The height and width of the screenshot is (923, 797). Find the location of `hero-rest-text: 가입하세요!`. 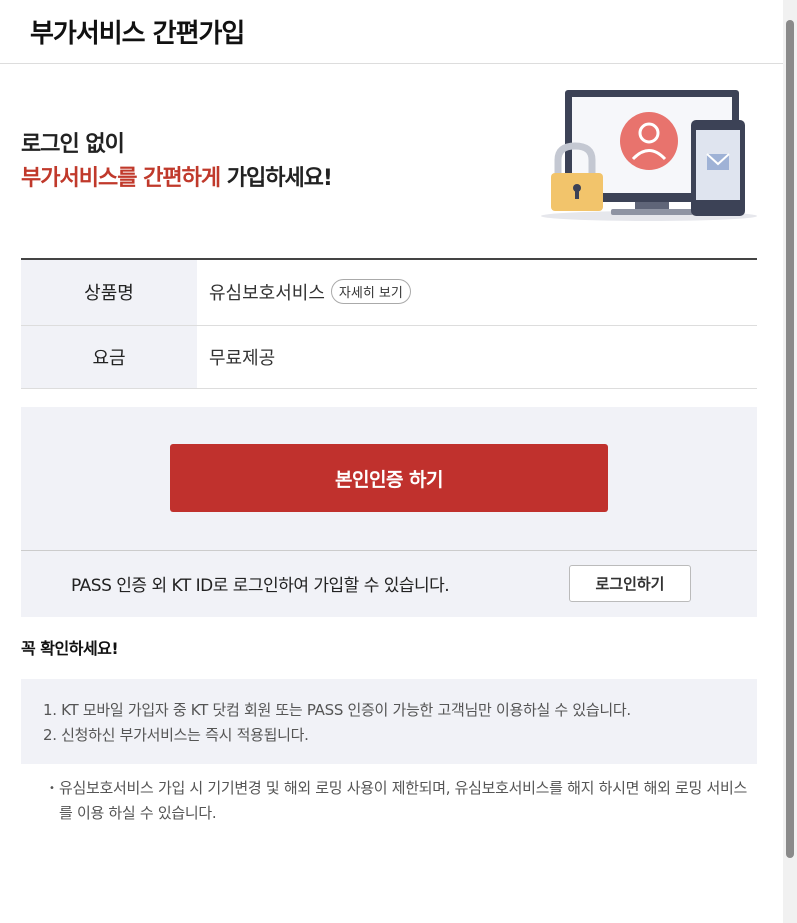

hero-rest-text: 가입하세요! is located at coordinates (276, 178).